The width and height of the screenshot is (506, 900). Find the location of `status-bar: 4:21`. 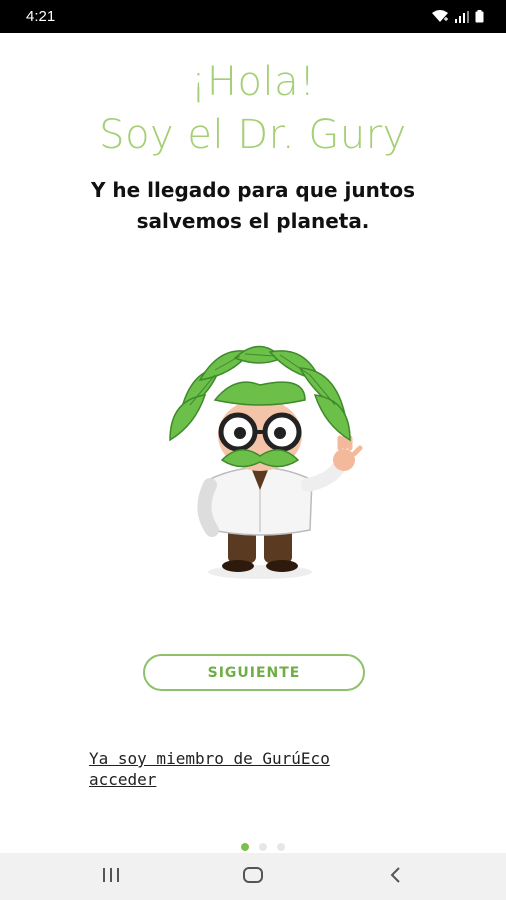

status-bar: 4:21 is located at coordinates (253, 16).